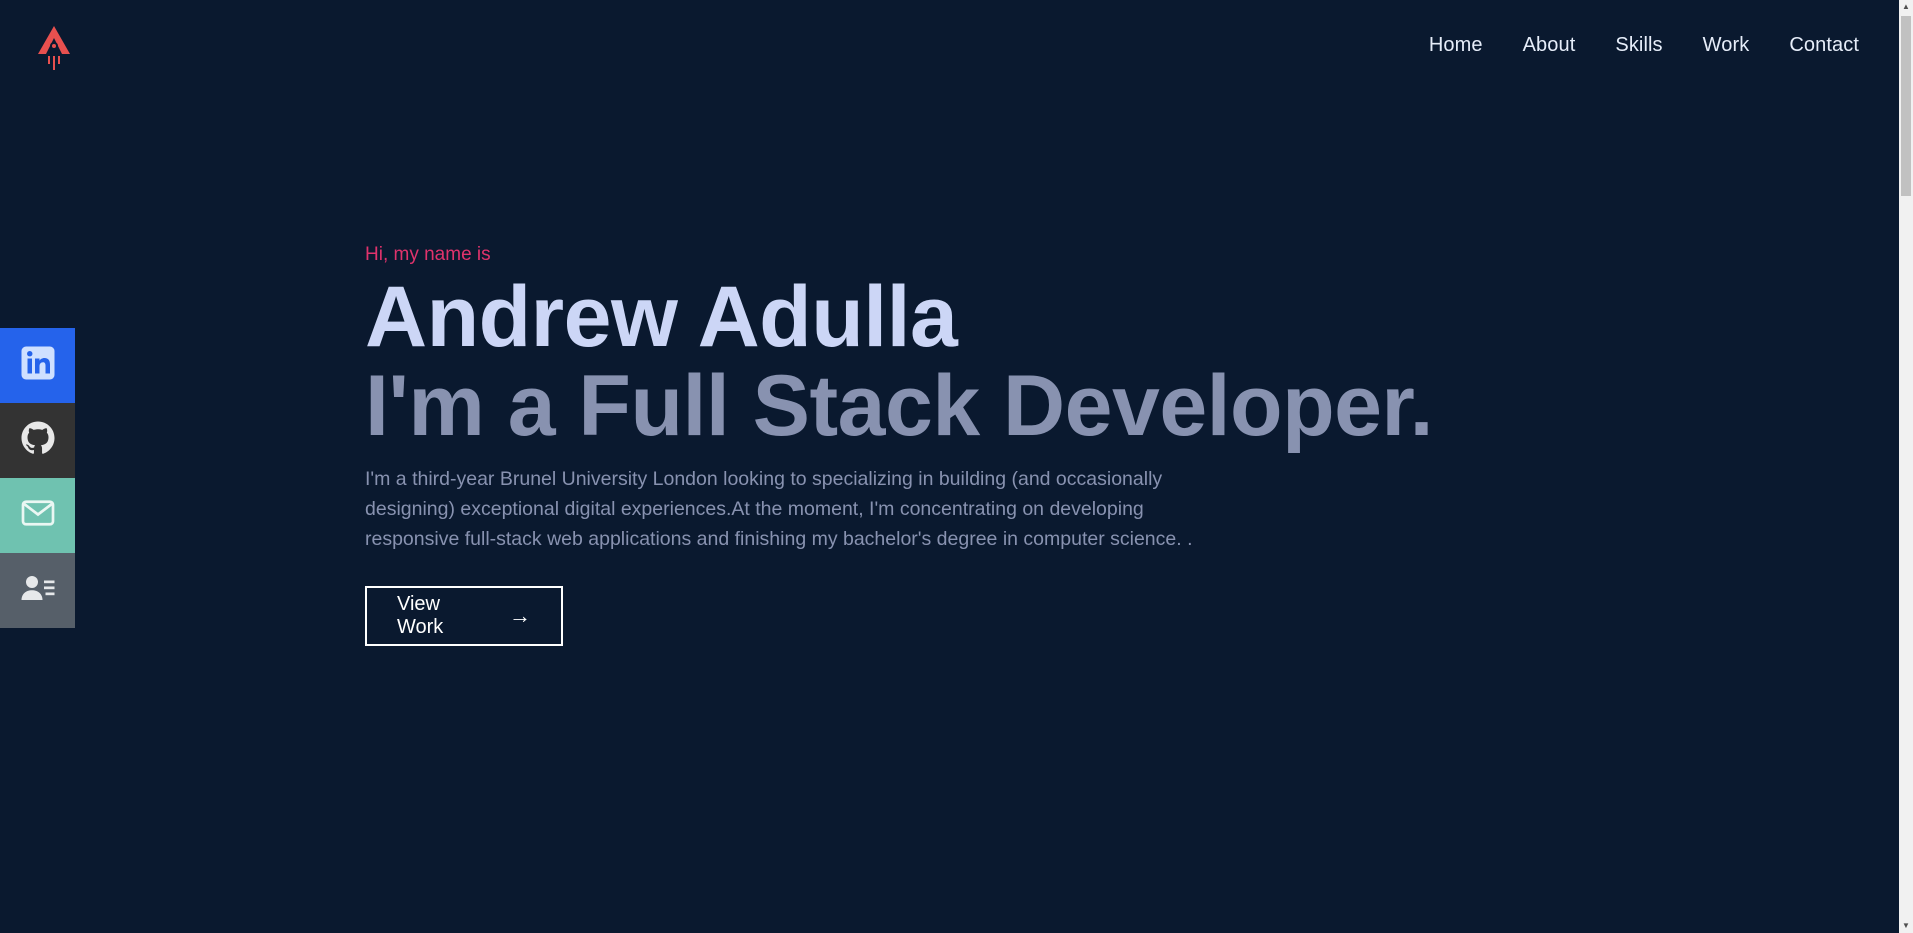 The width and height of the screenshot is (1913, 933). I want to click on resume-link, so click(37, 590).